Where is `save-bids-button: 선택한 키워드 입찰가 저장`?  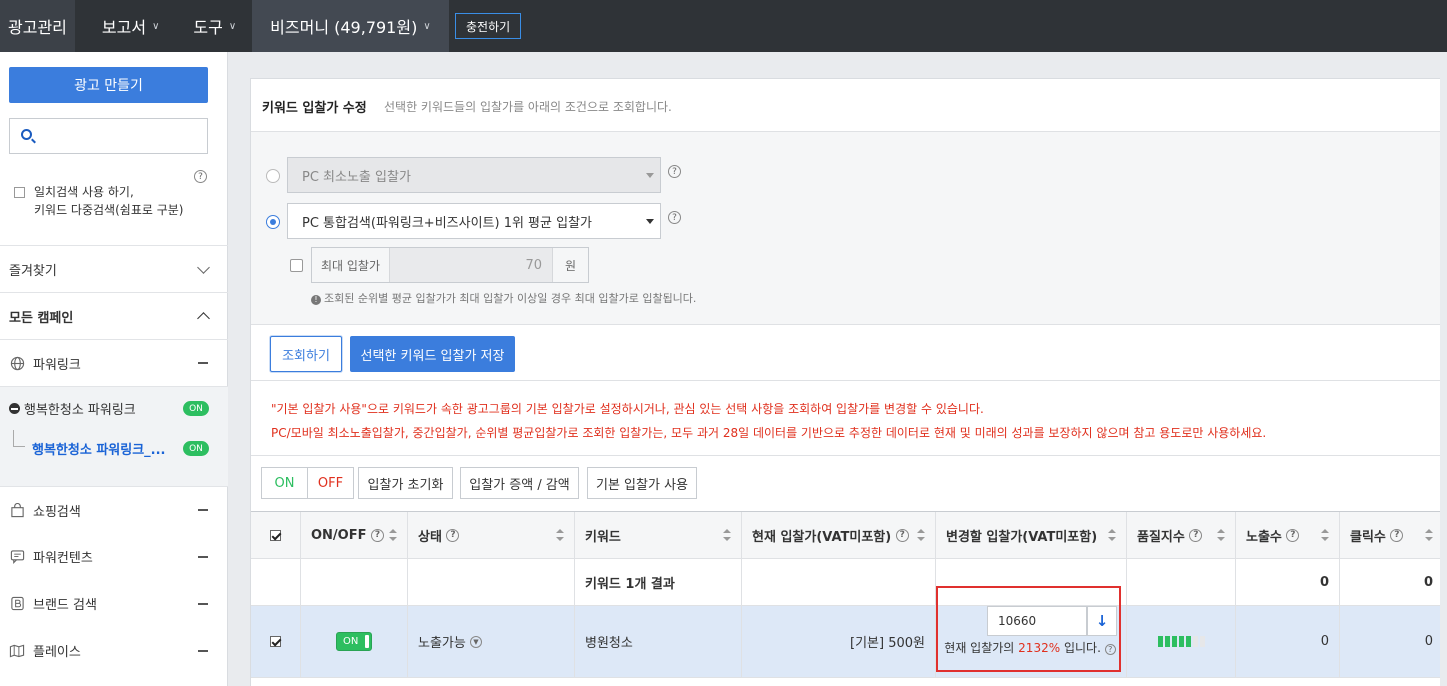 save-bids-button: 선택한 키워드 입찰가 저장 is located at coordinates (432, 354).